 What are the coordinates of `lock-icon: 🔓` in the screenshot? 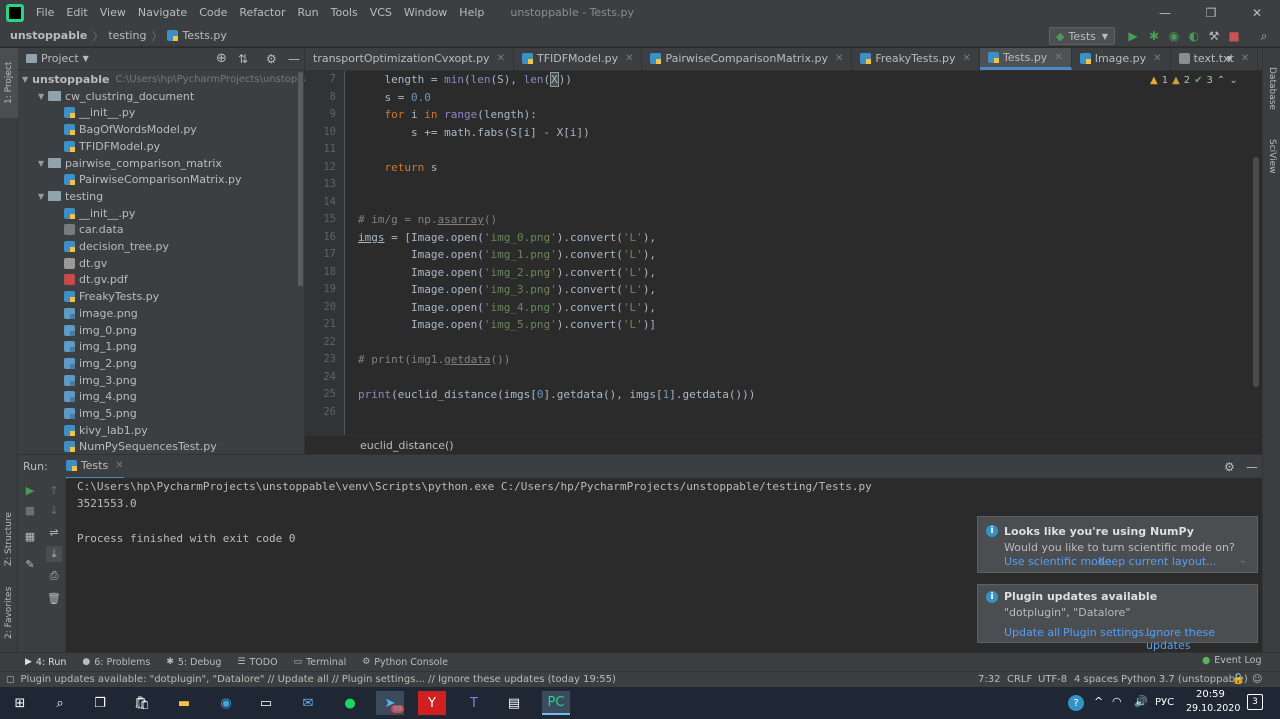 It's located at (1238, 679).